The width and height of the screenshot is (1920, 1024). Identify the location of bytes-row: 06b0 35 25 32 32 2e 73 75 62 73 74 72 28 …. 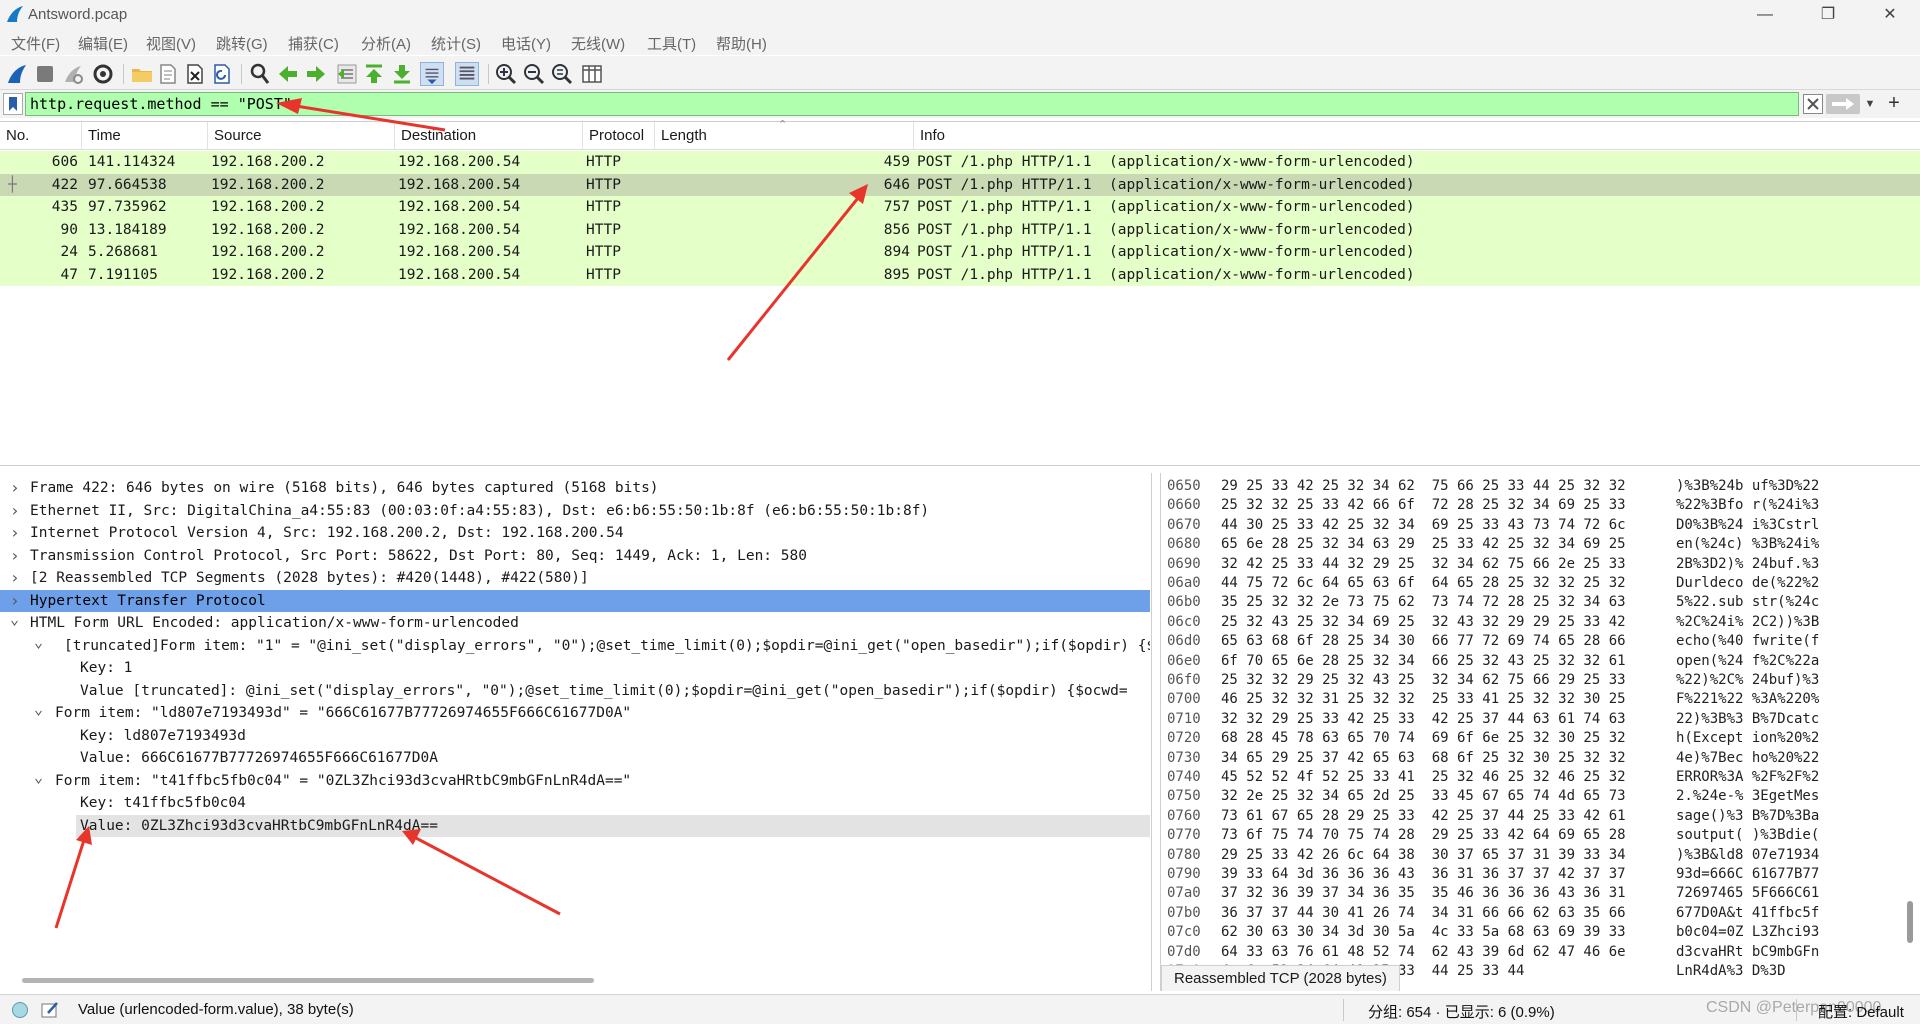
(1531, 602).